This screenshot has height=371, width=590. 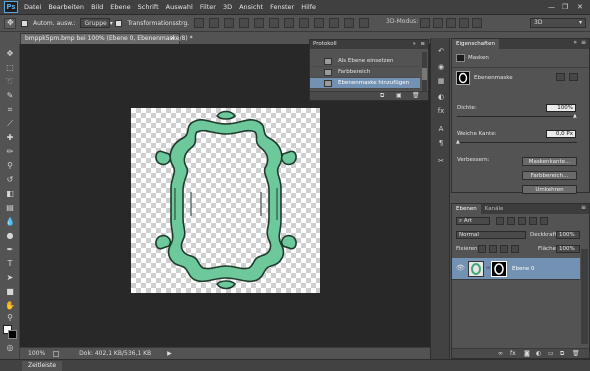 I want to click on filter-smart-object-icon, so click(x=544, y=221).